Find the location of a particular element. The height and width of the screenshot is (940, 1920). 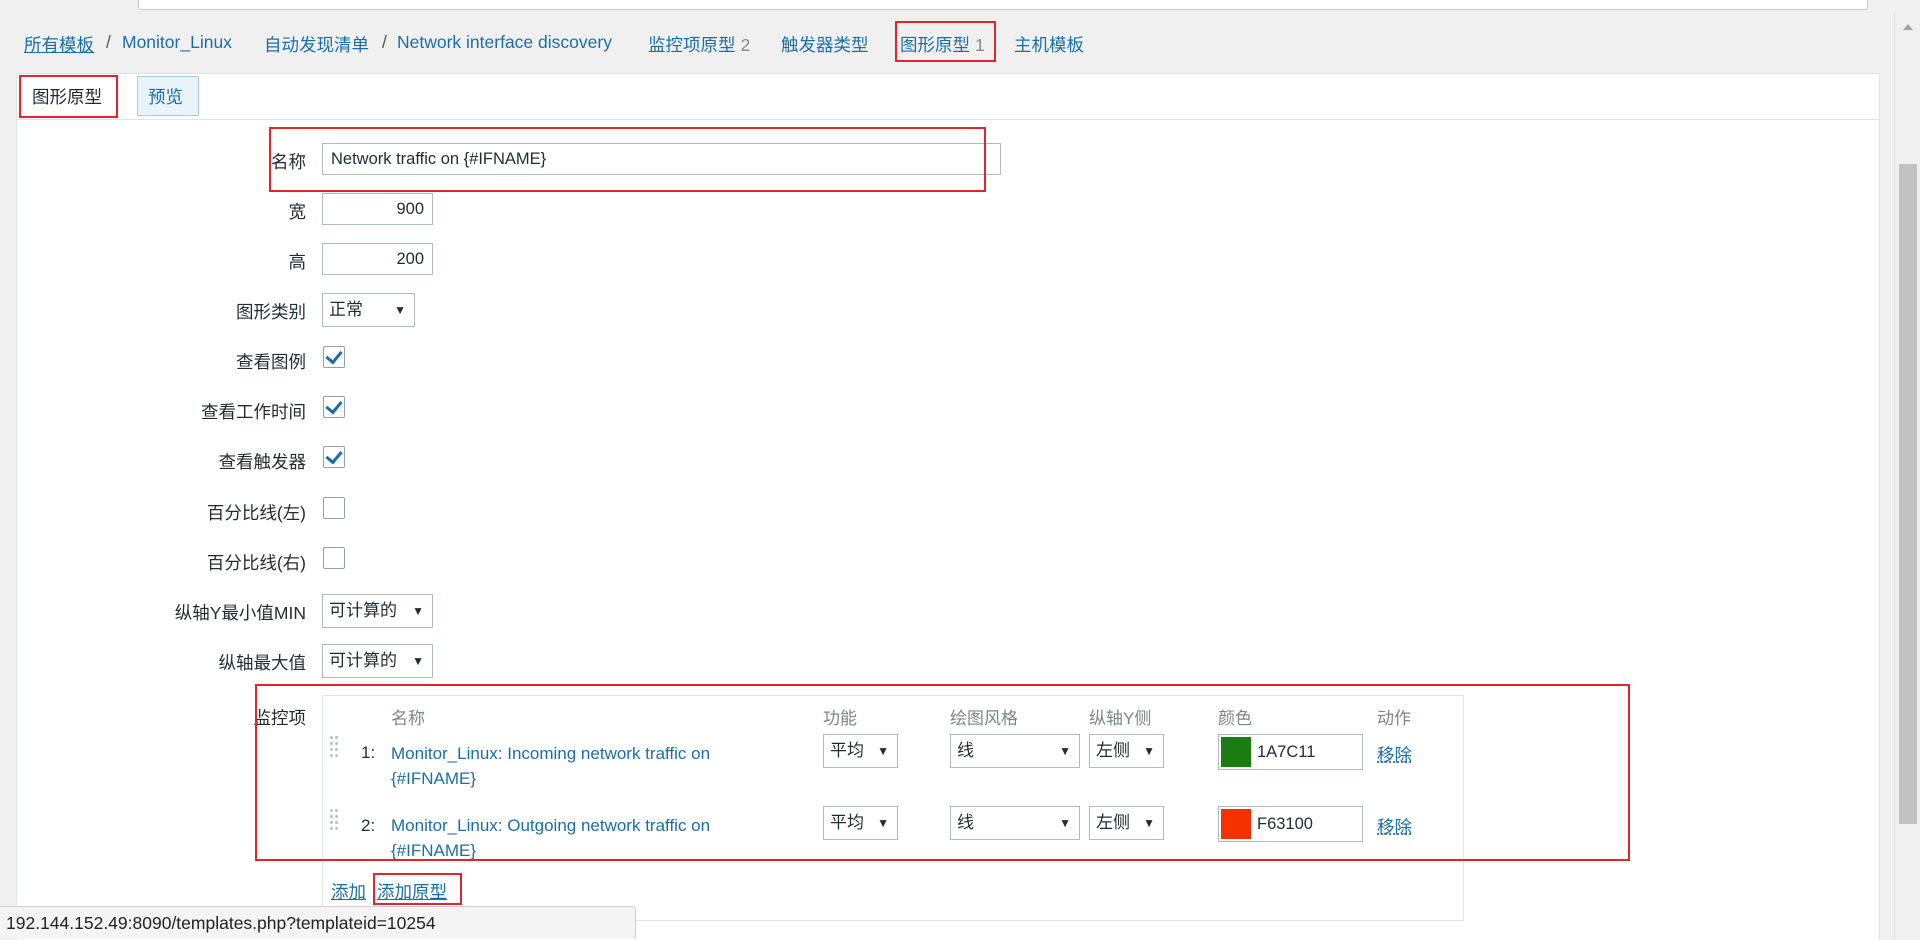

tab-preview: 预览 is located at coordinates (168, 96).